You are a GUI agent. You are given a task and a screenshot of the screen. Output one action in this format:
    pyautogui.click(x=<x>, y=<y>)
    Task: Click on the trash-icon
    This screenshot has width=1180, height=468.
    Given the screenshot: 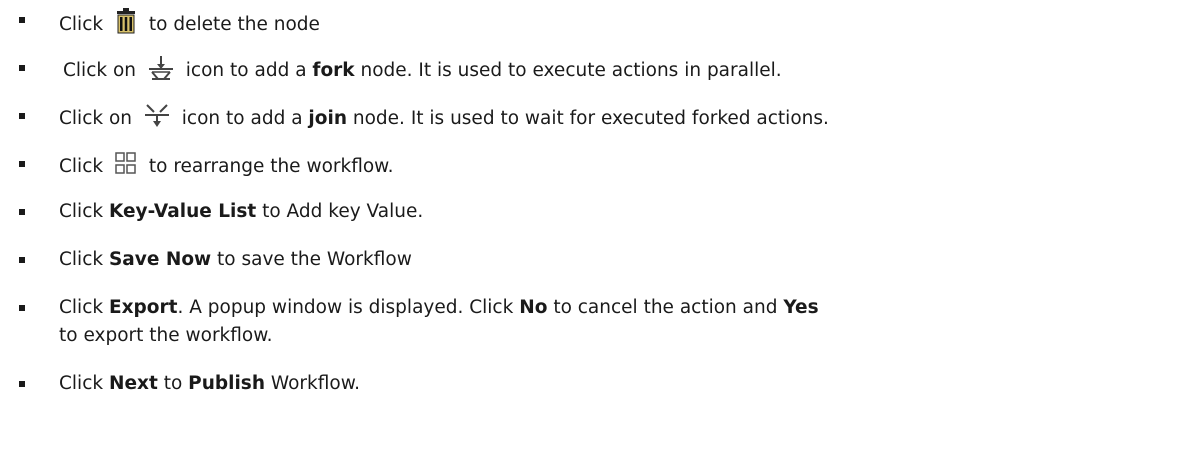 What is the action you would take?
    pyautogui.click(x=126, y=24)
    